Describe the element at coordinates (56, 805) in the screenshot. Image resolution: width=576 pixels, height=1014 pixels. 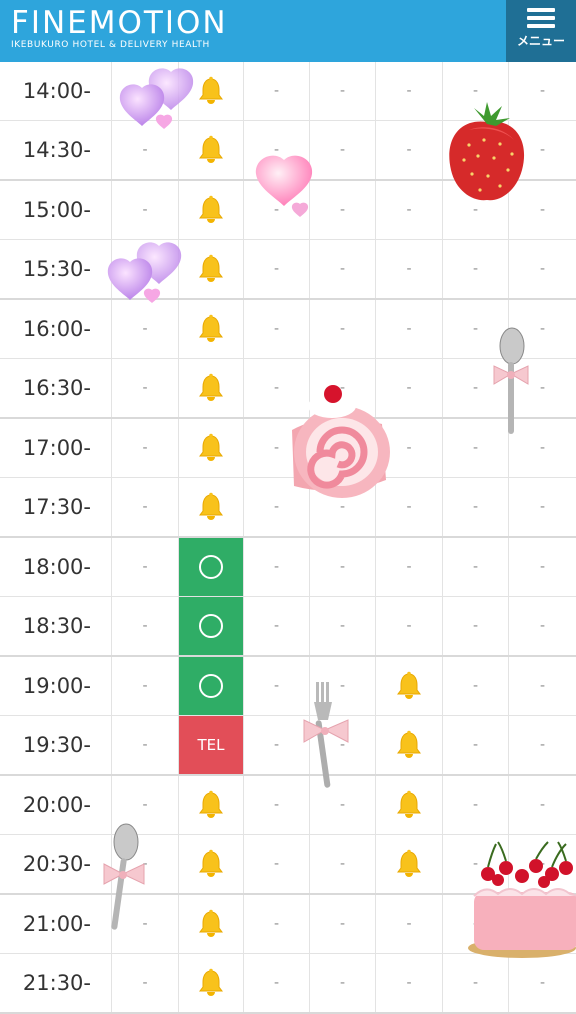
I see `time-label: 20:00-` at that location.